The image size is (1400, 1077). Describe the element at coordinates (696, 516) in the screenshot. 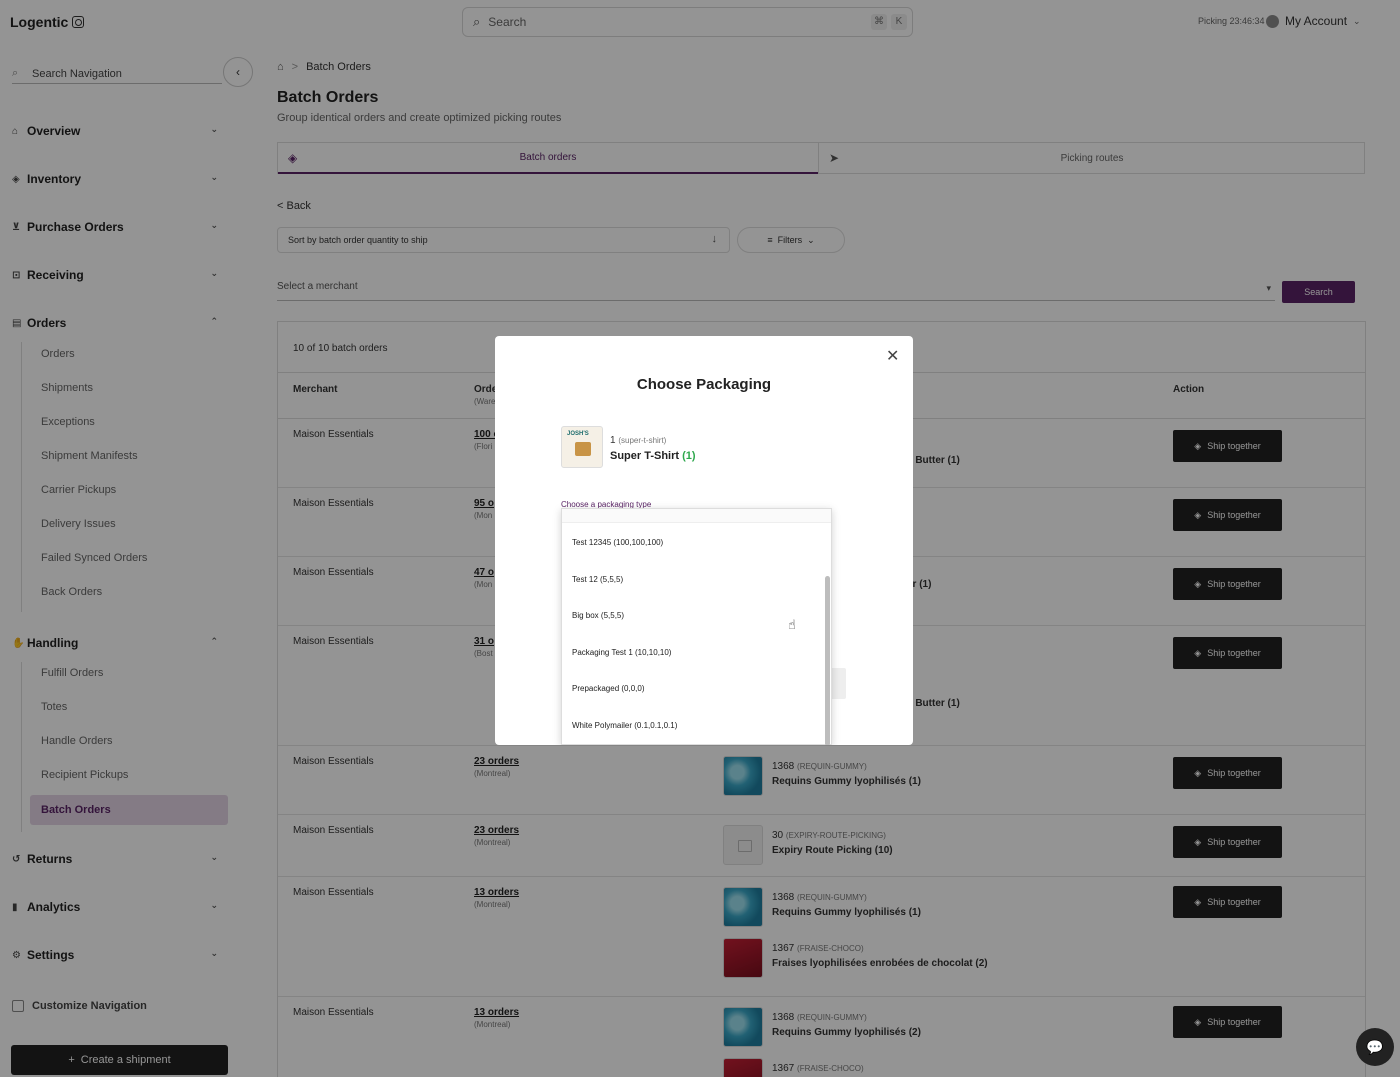

I see `dropdown-header` at that location.